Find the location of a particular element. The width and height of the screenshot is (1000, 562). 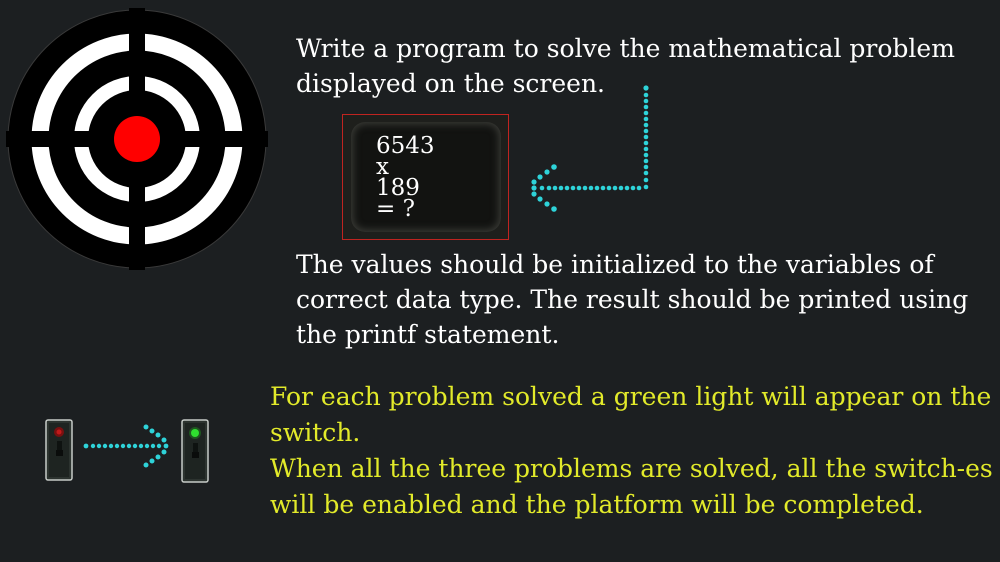

problem-equals: = ? is located at coordinates (395, 209).